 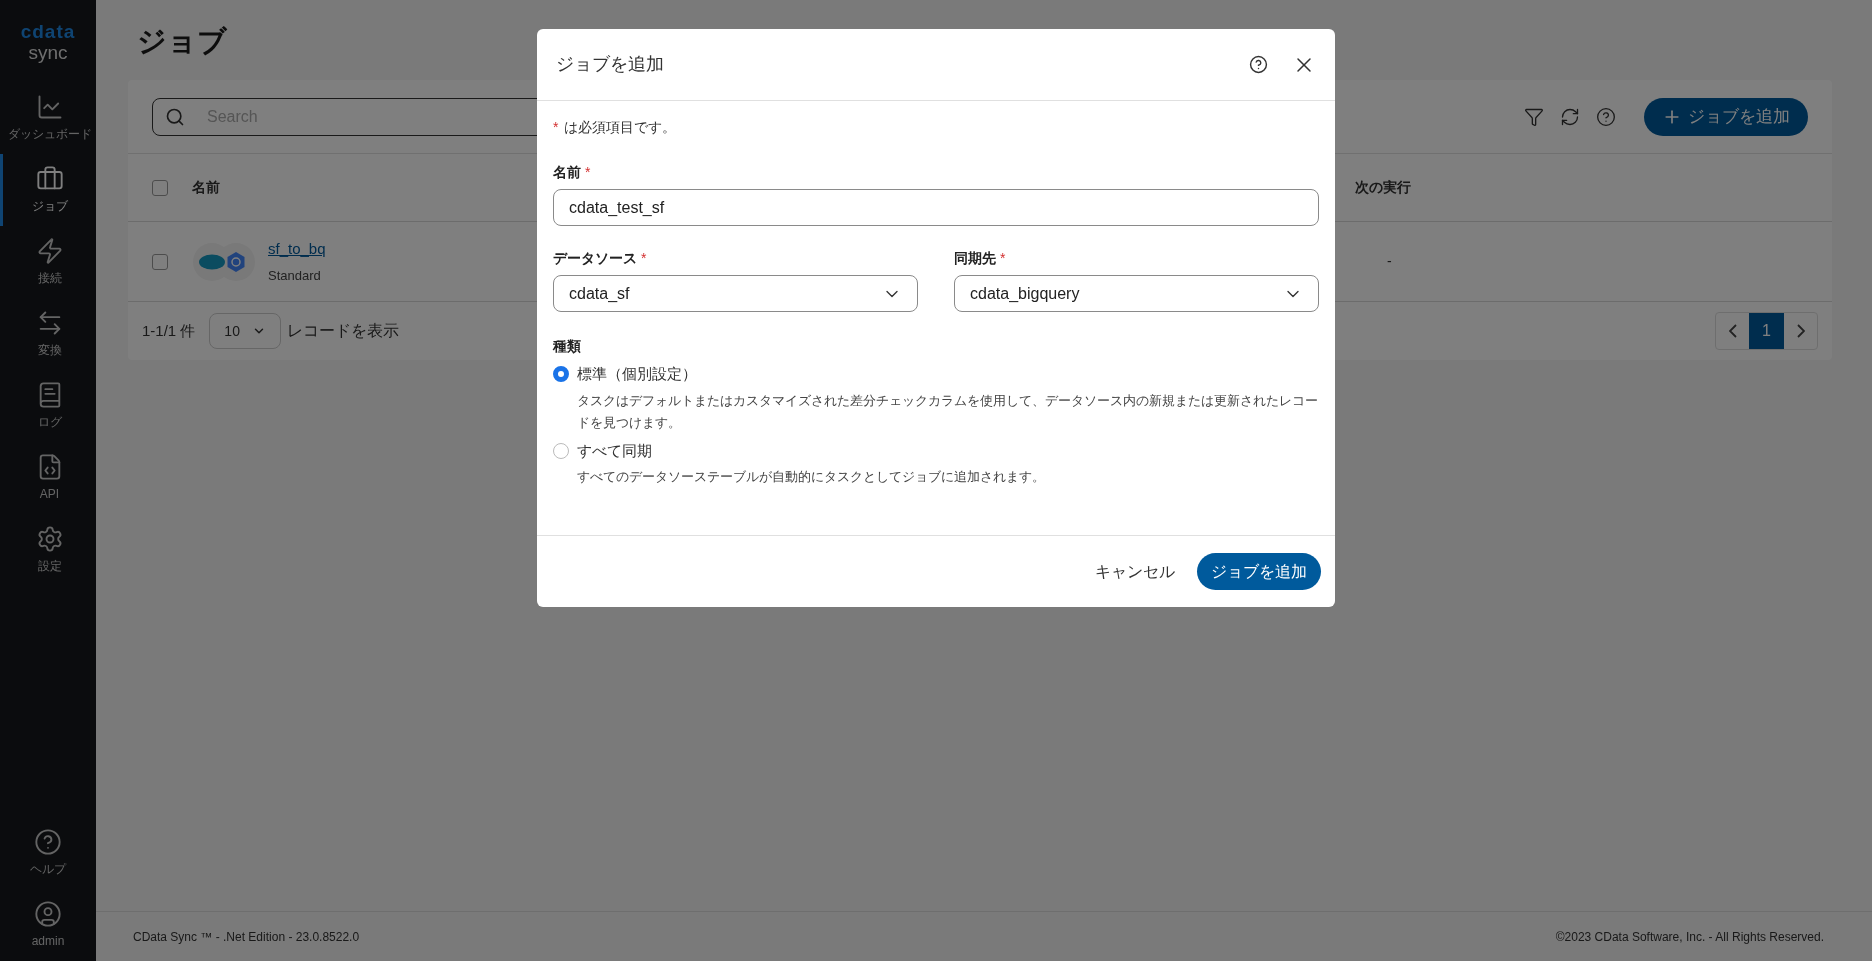 I want to click on input-field: cdata_test_sf, so click(x=936, y=207).